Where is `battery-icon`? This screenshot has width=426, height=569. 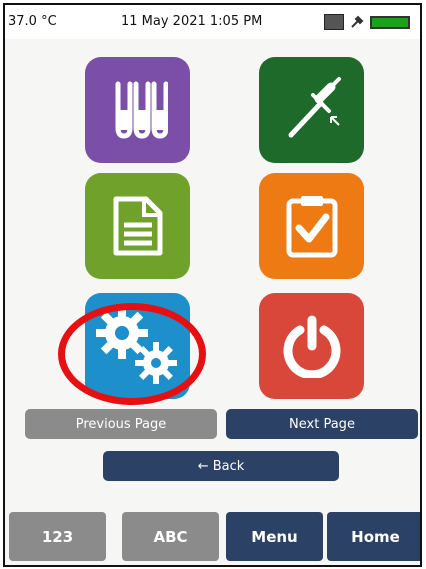 battery-icon is located at coordinates (390, 22).